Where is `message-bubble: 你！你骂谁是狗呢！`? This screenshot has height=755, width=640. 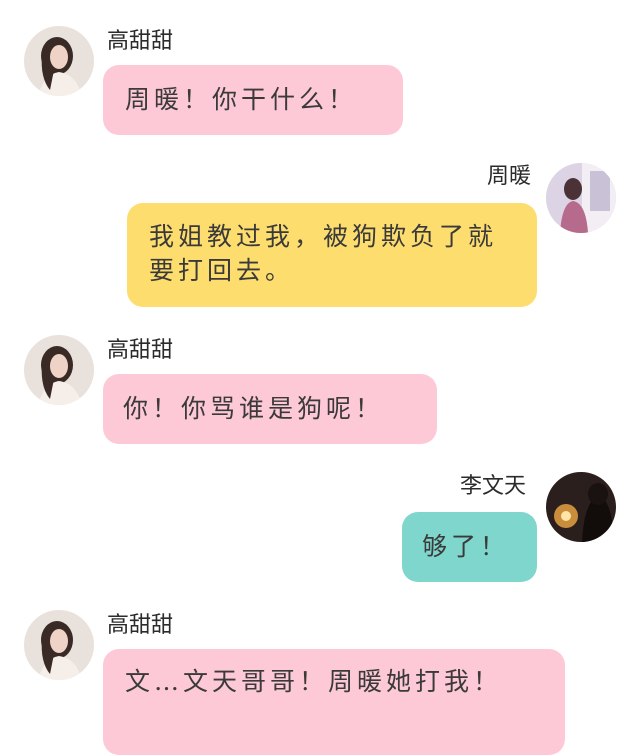 message-bubble: 你！你骂谁是狗呢！ is located at coordinates (270, 409).